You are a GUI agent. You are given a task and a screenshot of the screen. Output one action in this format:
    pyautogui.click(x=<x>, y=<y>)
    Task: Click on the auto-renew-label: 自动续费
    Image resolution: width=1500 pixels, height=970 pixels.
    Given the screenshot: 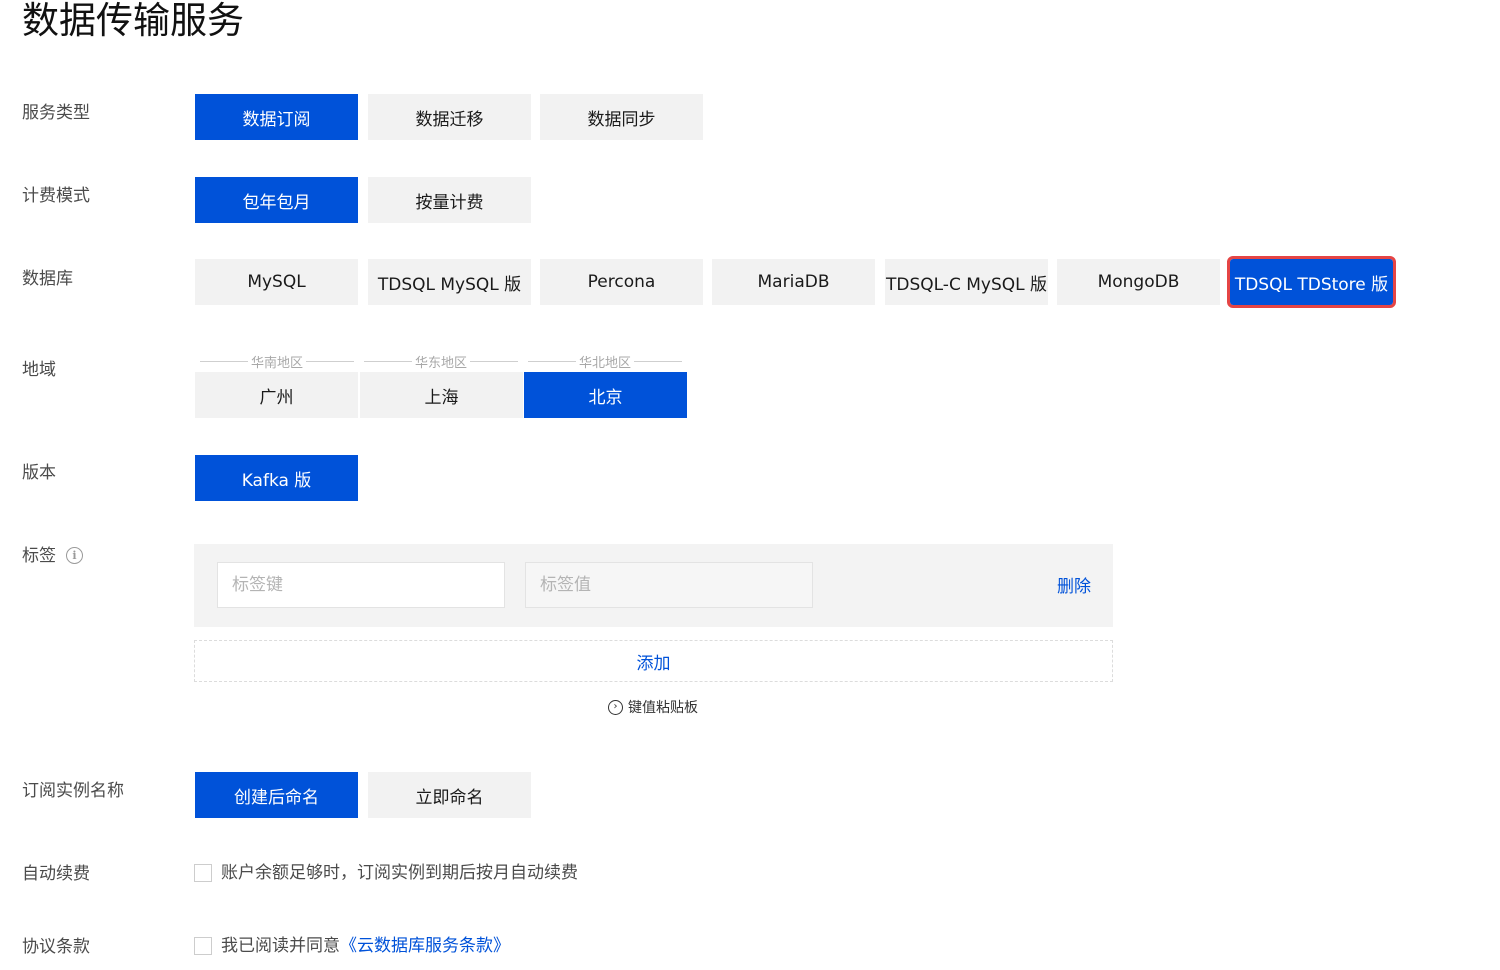 What is the action you would take?
    pyautogui.click(x=56, y=874)
    